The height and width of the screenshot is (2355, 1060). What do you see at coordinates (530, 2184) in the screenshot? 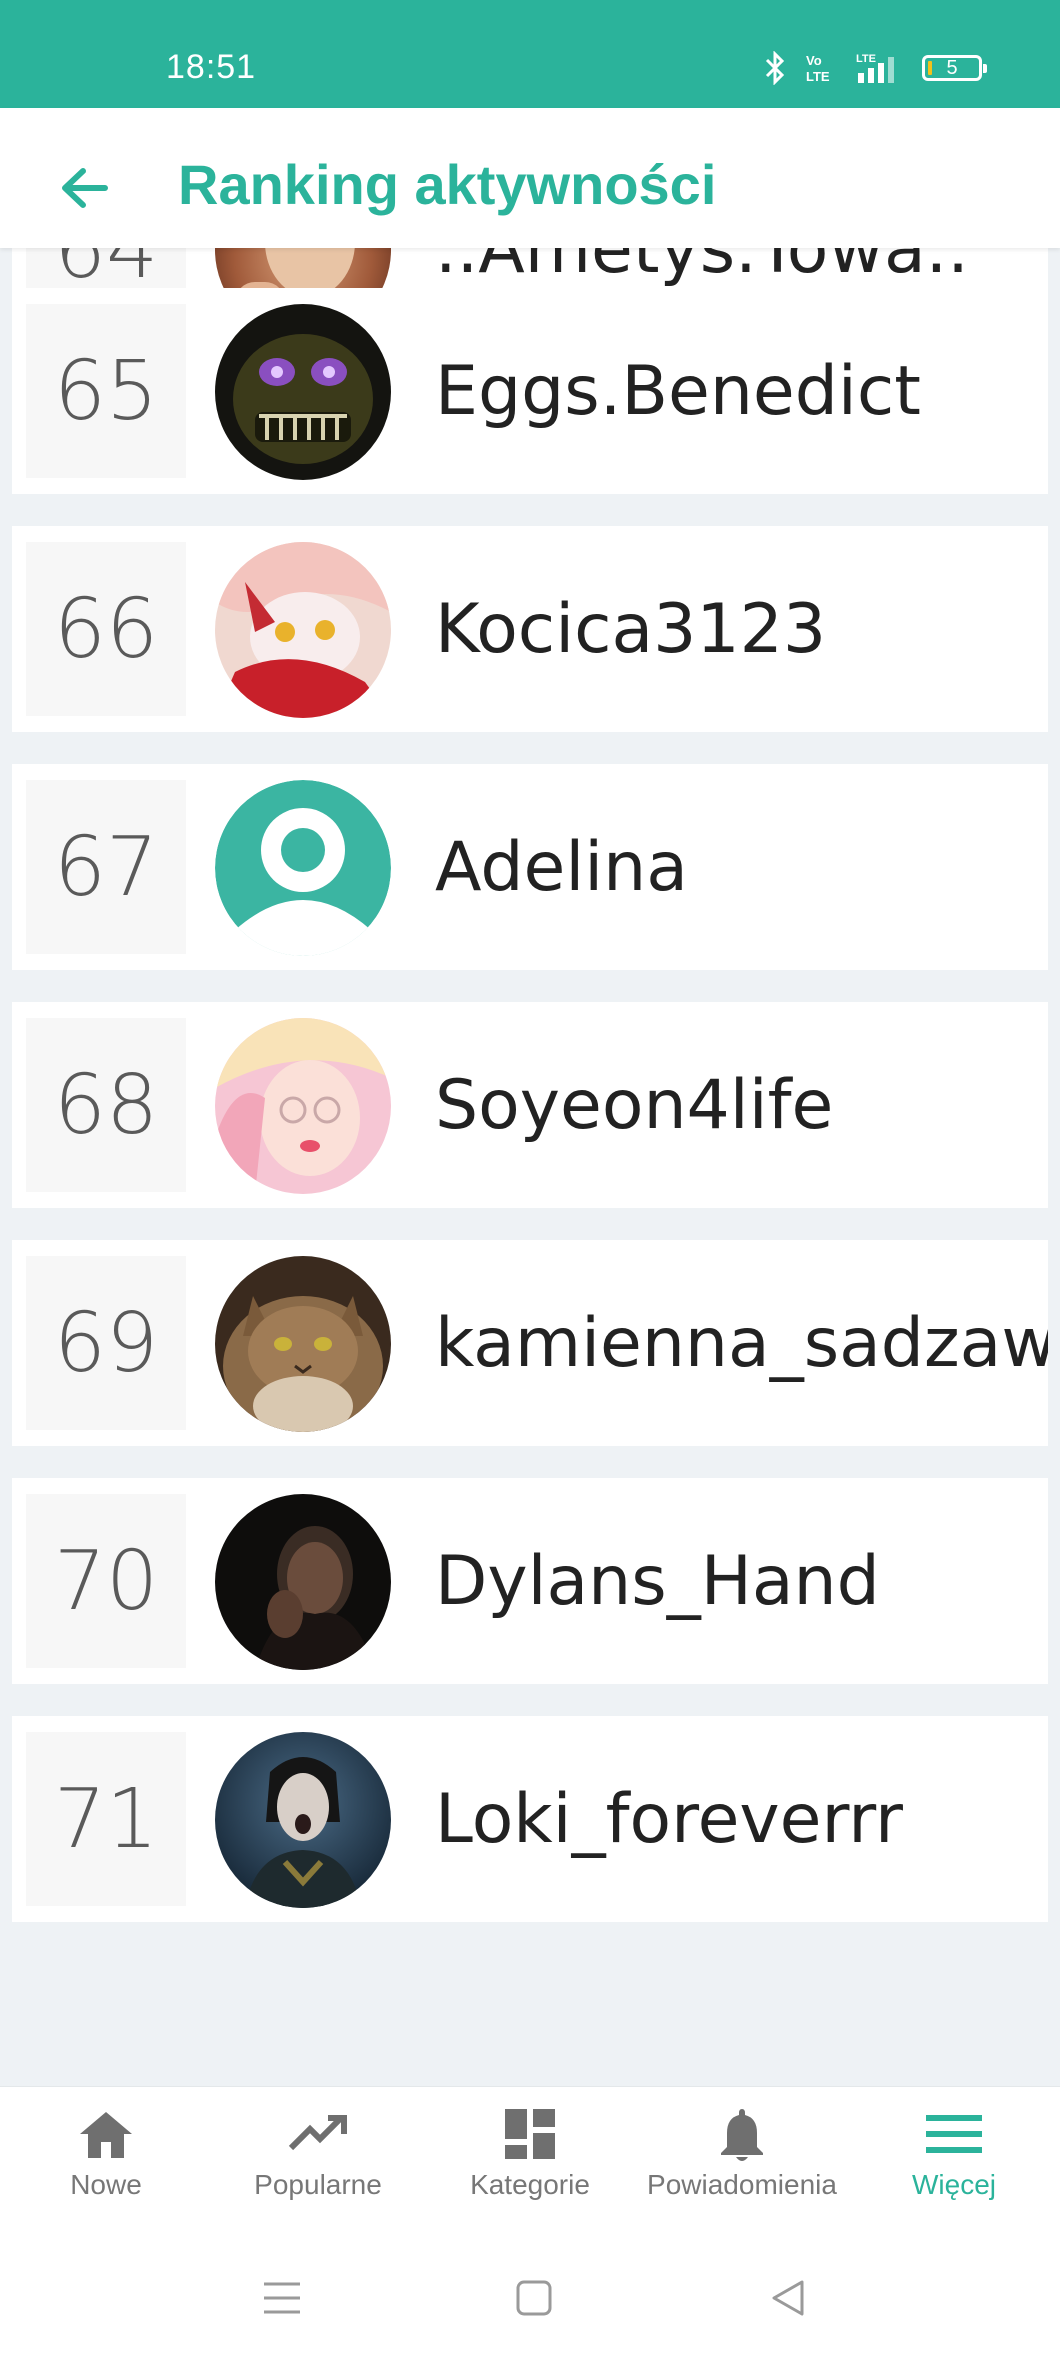
I see `nav-label: Kategorie` at bounding box center [530, 2184].